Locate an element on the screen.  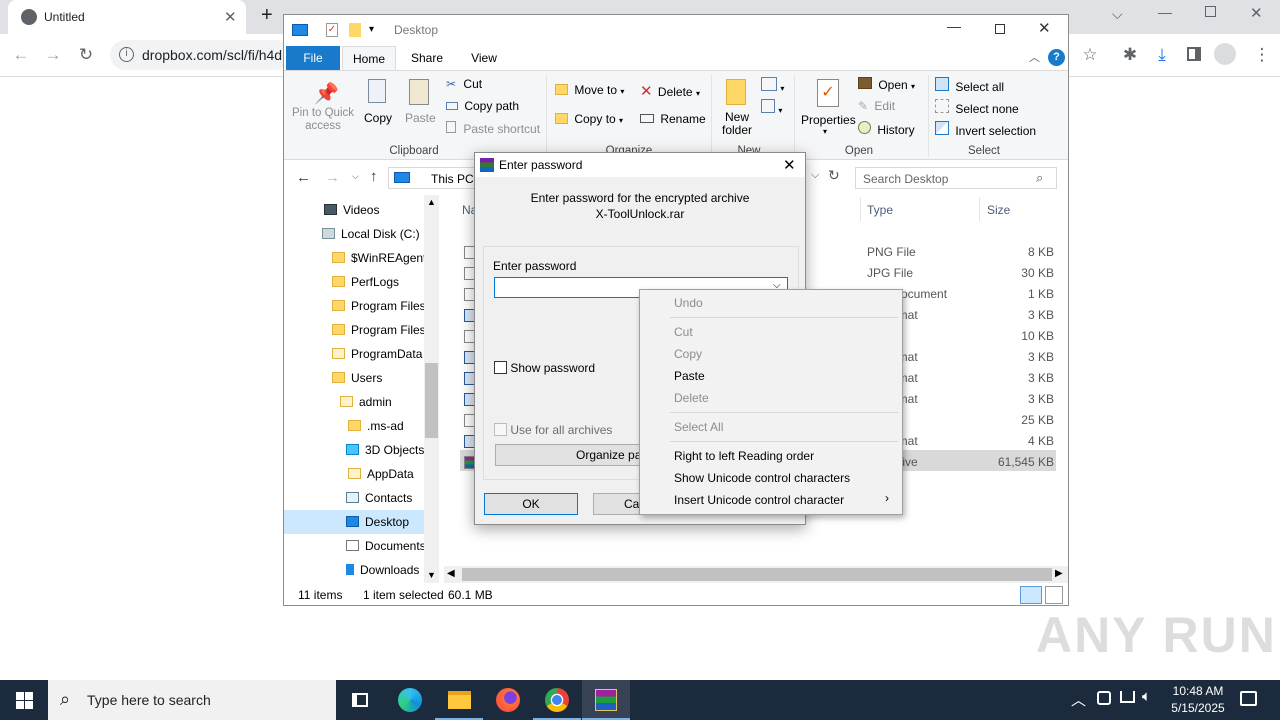
menu-icon: ⋮ is located at coordinates (1262, 55).